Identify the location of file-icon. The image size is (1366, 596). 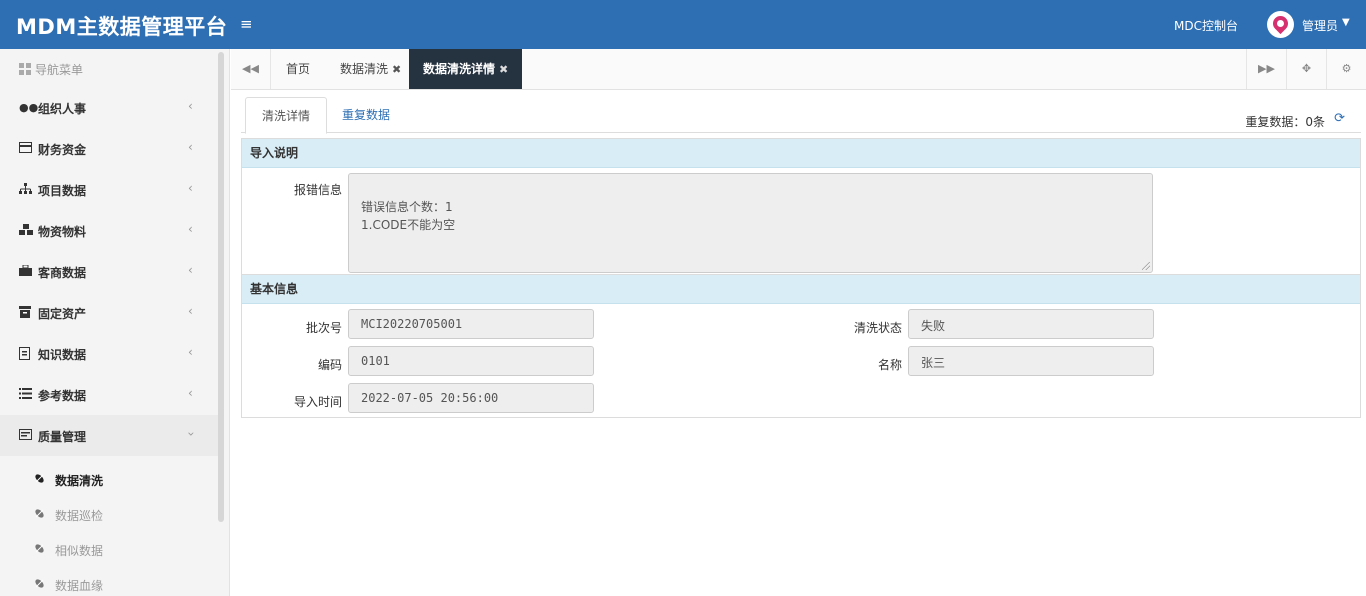
(25, 353).